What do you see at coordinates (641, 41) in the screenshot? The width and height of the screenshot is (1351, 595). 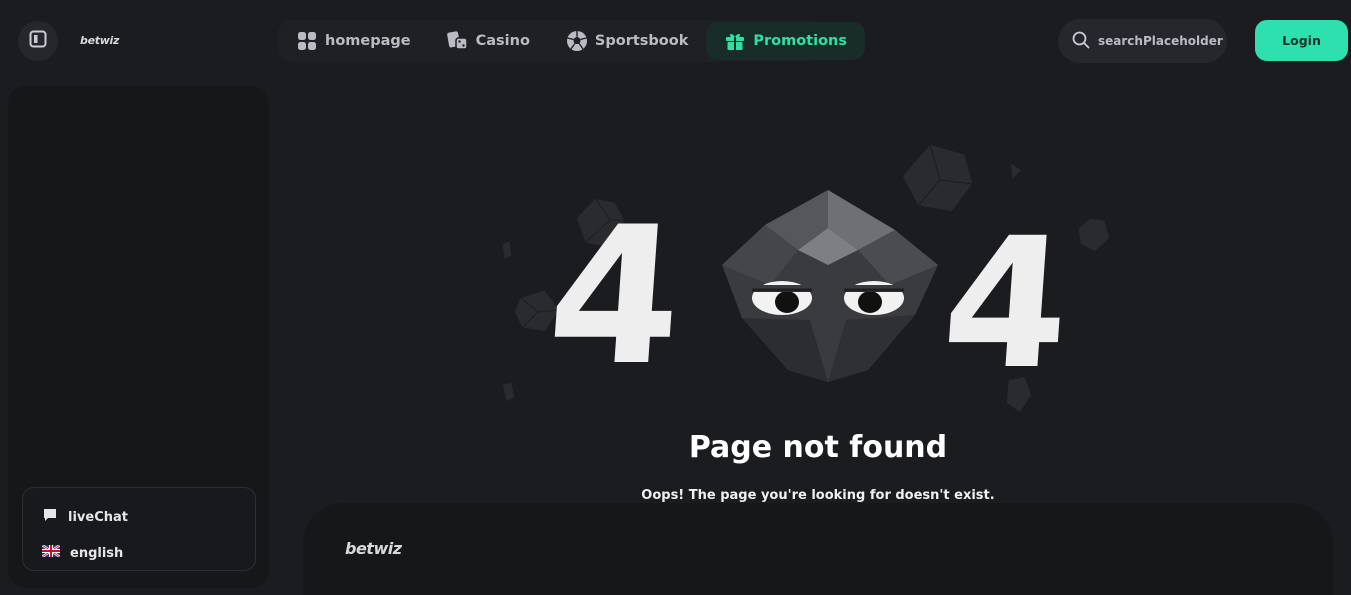 I see `nav-item-label: Sportsbook` at bounding box center [641, 41].